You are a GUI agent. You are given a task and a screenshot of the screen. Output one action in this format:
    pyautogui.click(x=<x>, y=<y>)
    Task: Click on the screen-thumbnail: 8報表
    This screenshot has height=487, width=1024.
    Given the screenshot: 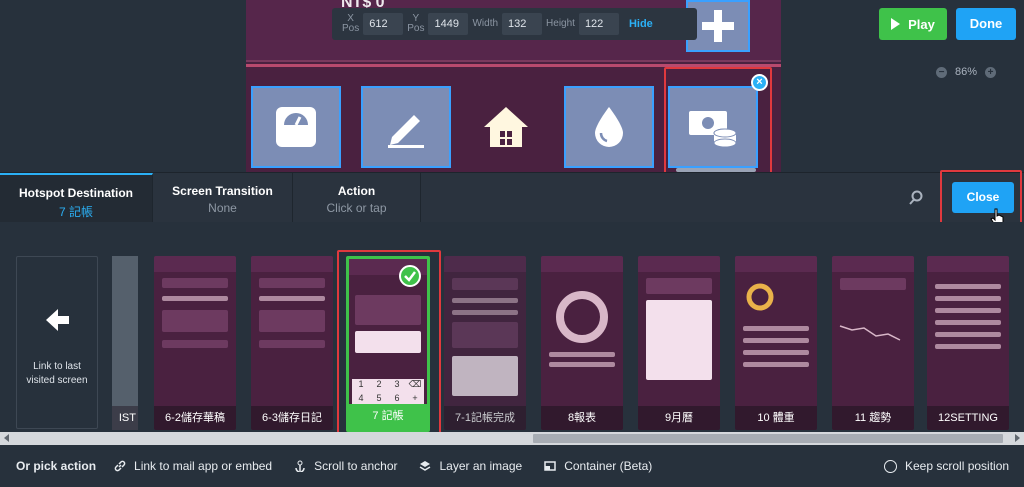 What is the action you would take?
    pyautogui.click(x=582, y=343)
    